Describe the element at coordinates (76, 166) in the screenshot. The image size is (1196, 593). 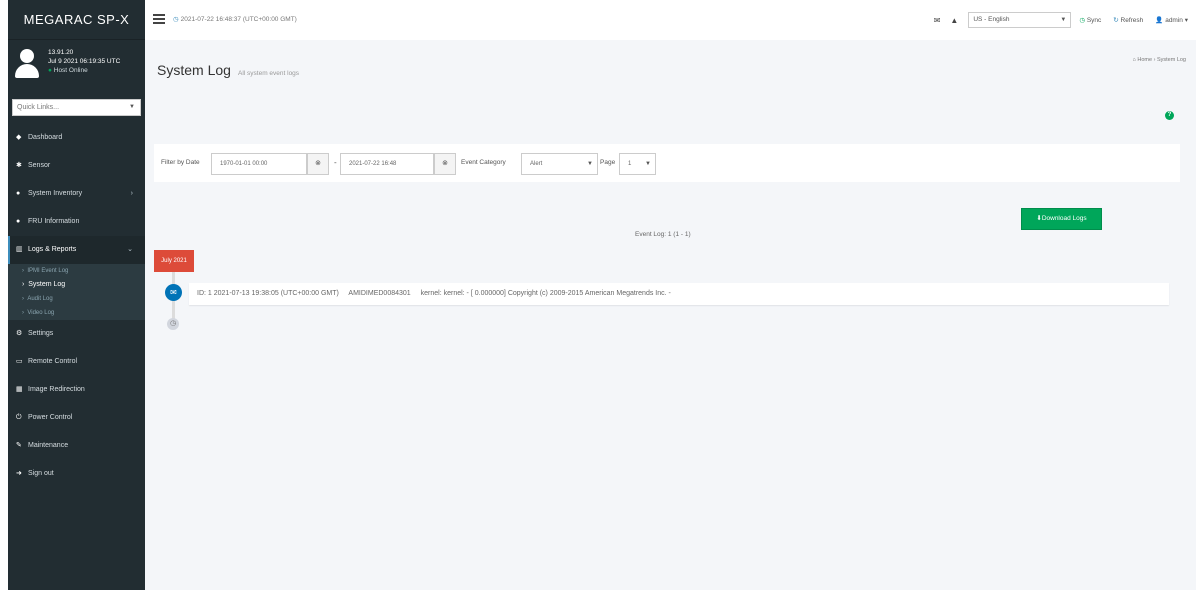
I see `sidebar-item-sensor: ✱ Sensor` at that location.